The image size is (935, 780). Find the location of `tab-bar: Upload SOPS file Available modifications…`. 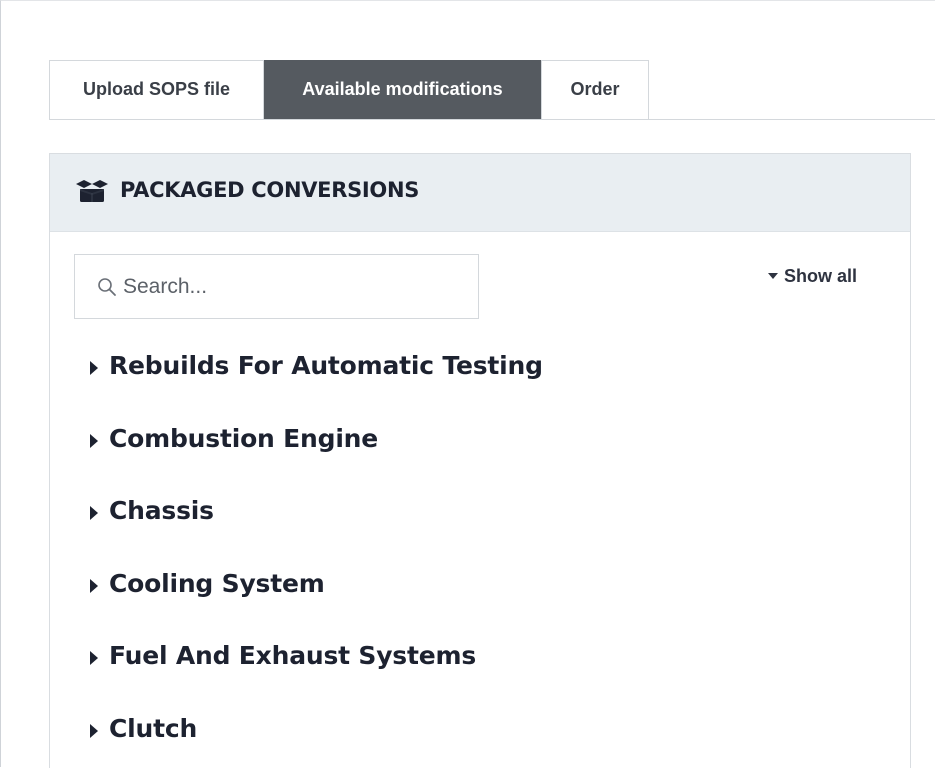

tab-bar: Upload SOPS file Available modifications… is located at coordinates (492, 90).